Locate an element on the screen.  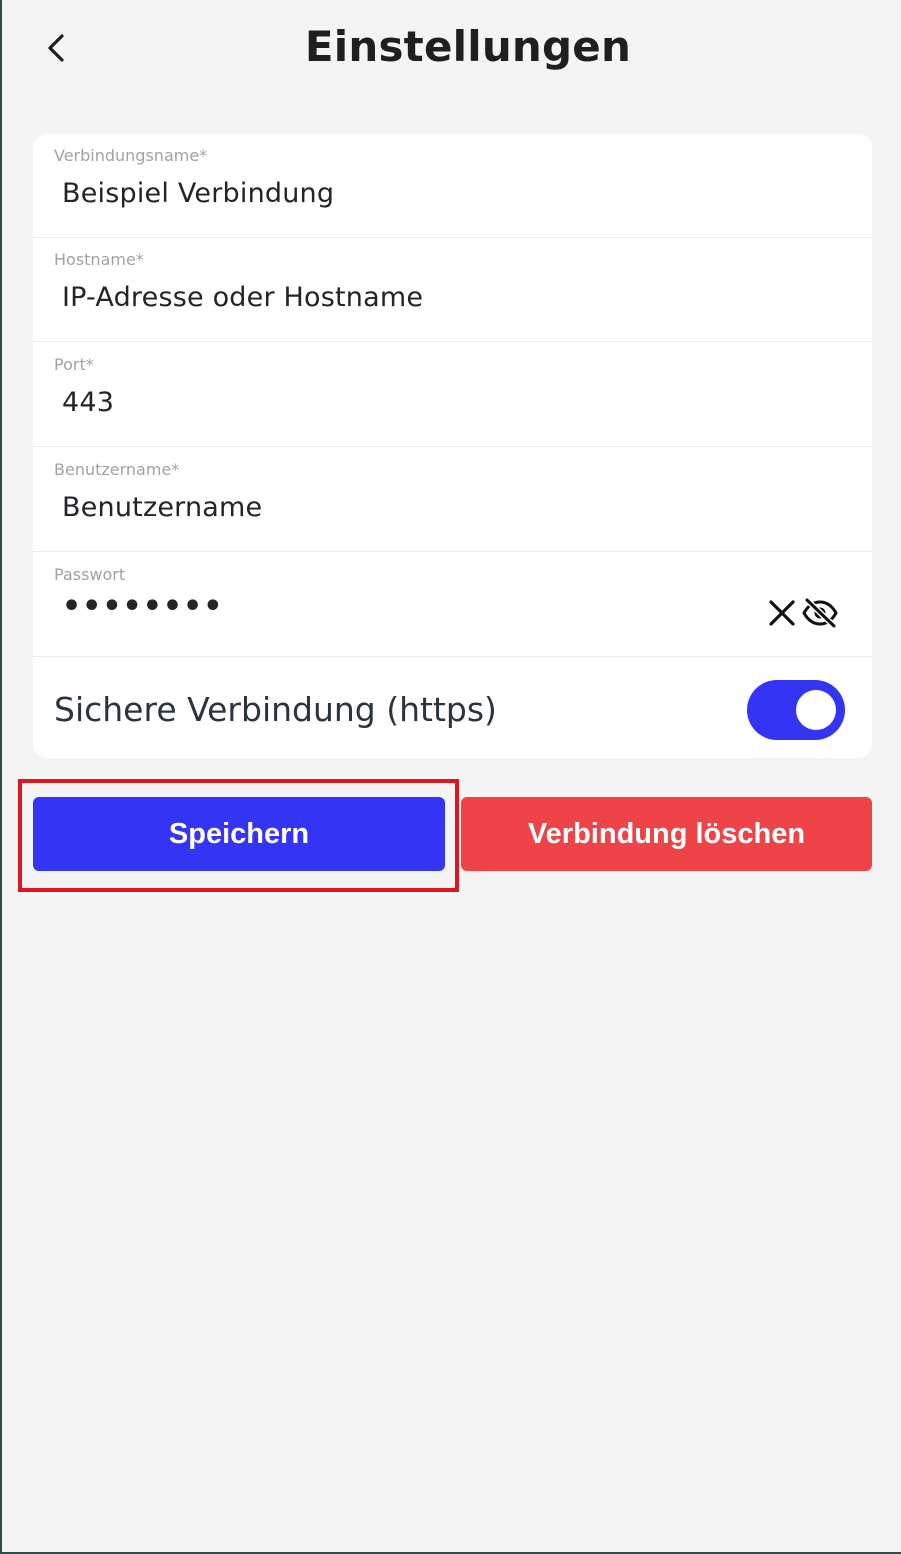
password-actions is located at coordinates (801, 615).